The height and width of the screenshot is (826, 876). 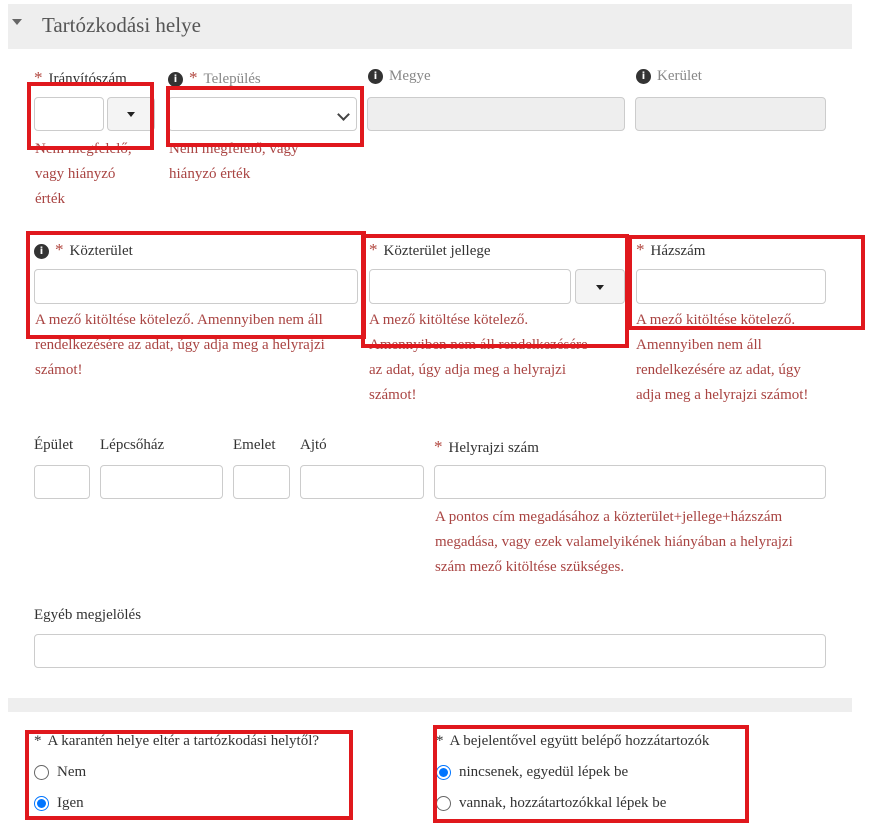 What do you see at coordinates (254, 445) in the screenshot?
I see `floor-label: Emelet` at bounding box center [254, 445].